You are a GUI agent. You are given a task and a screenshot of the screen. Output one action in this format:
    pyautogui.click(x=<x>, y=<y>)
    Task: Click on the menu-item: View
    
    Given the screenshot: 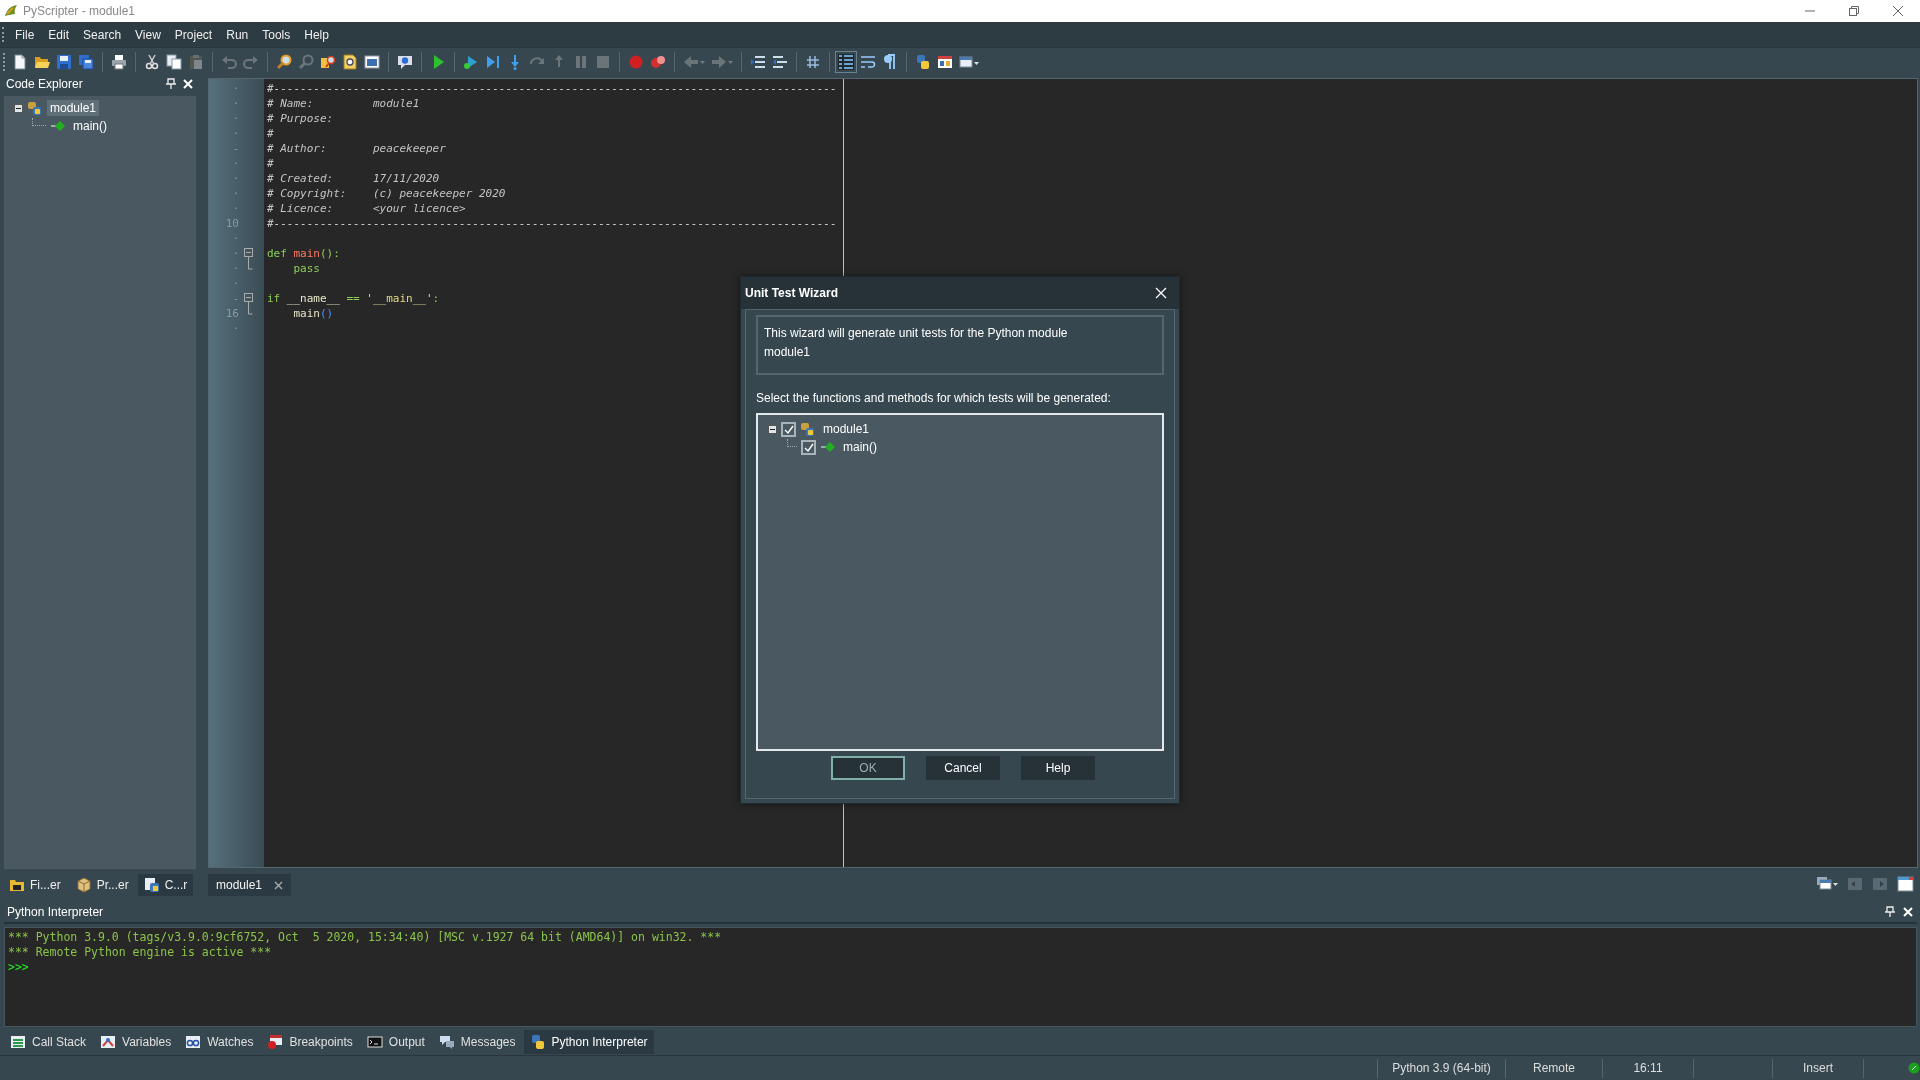 What is the action you would take?
    pyautogui.click(x=148, y=34)
    